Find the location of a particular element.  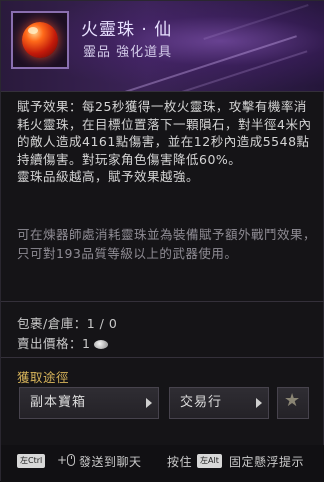

key-alt: 左Alt is located at coordinates (209, 461).